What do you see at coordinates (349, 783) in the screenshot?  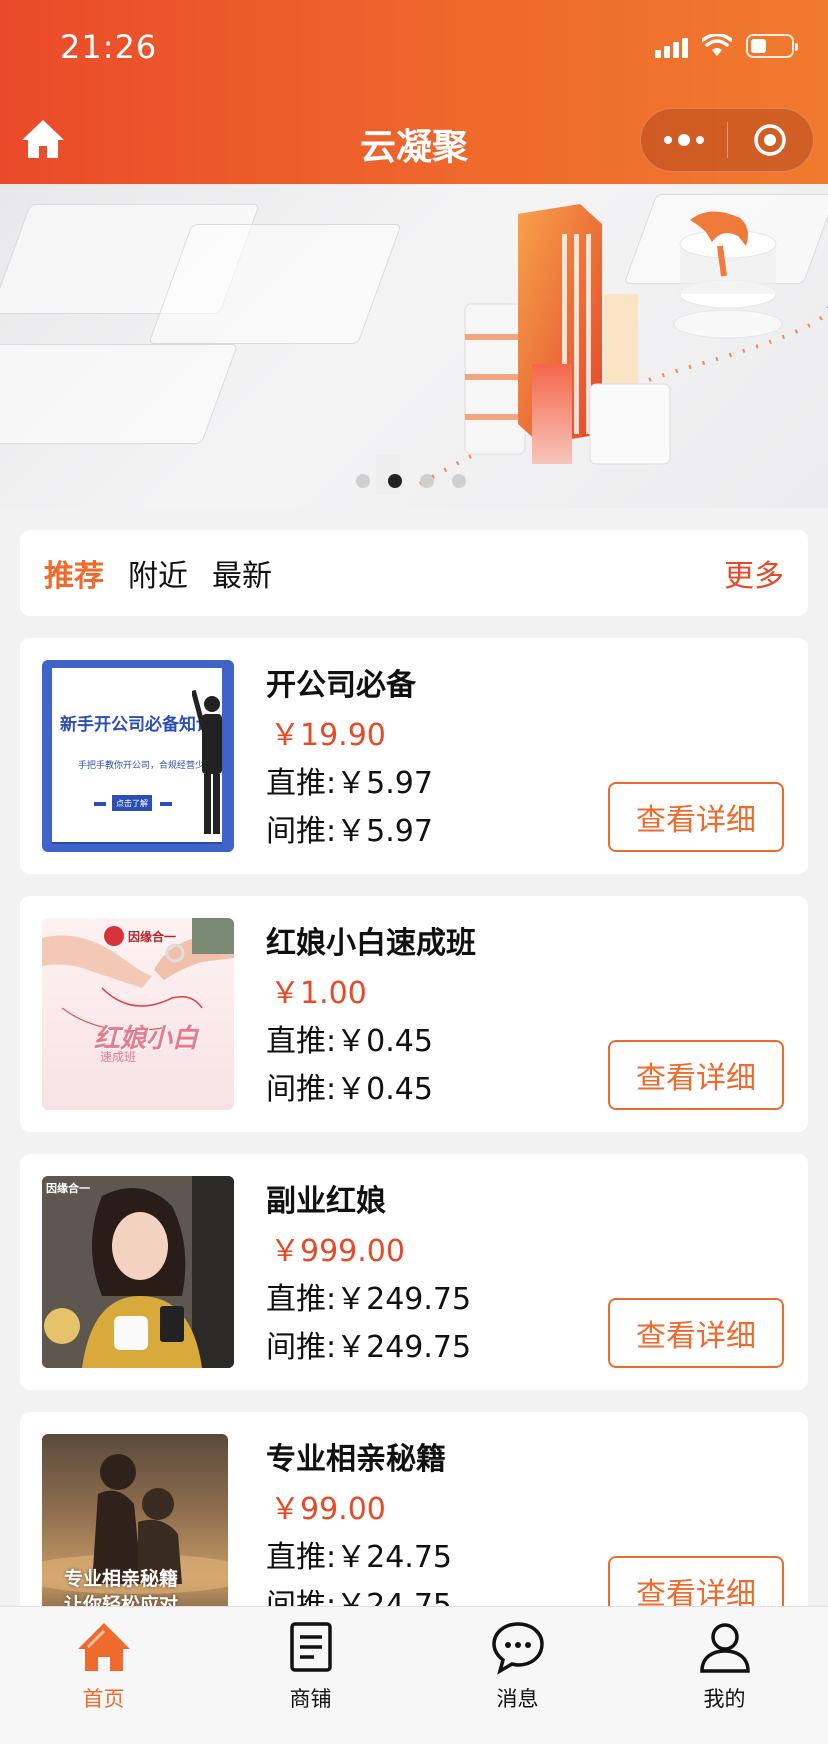 I see `direct-commission: 直推:￥5.97` at bounding box center [349, 783].